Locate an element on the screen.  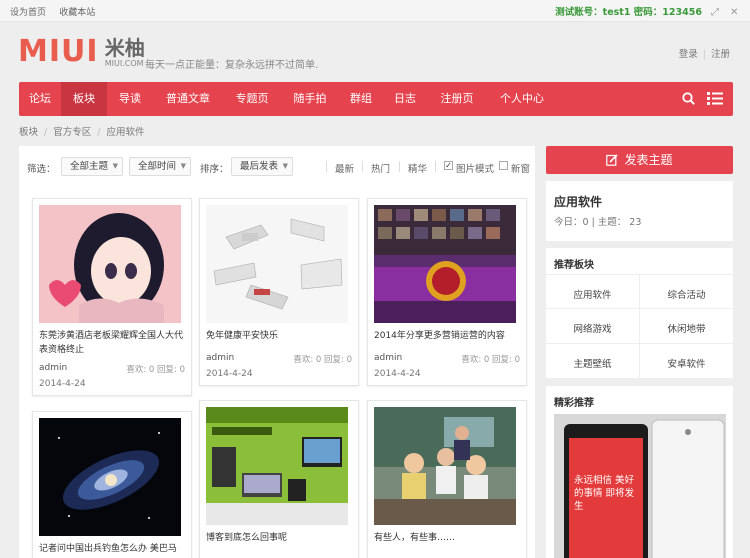
nav-item-register-page: 注册页 is located at coordinates (457, 99).